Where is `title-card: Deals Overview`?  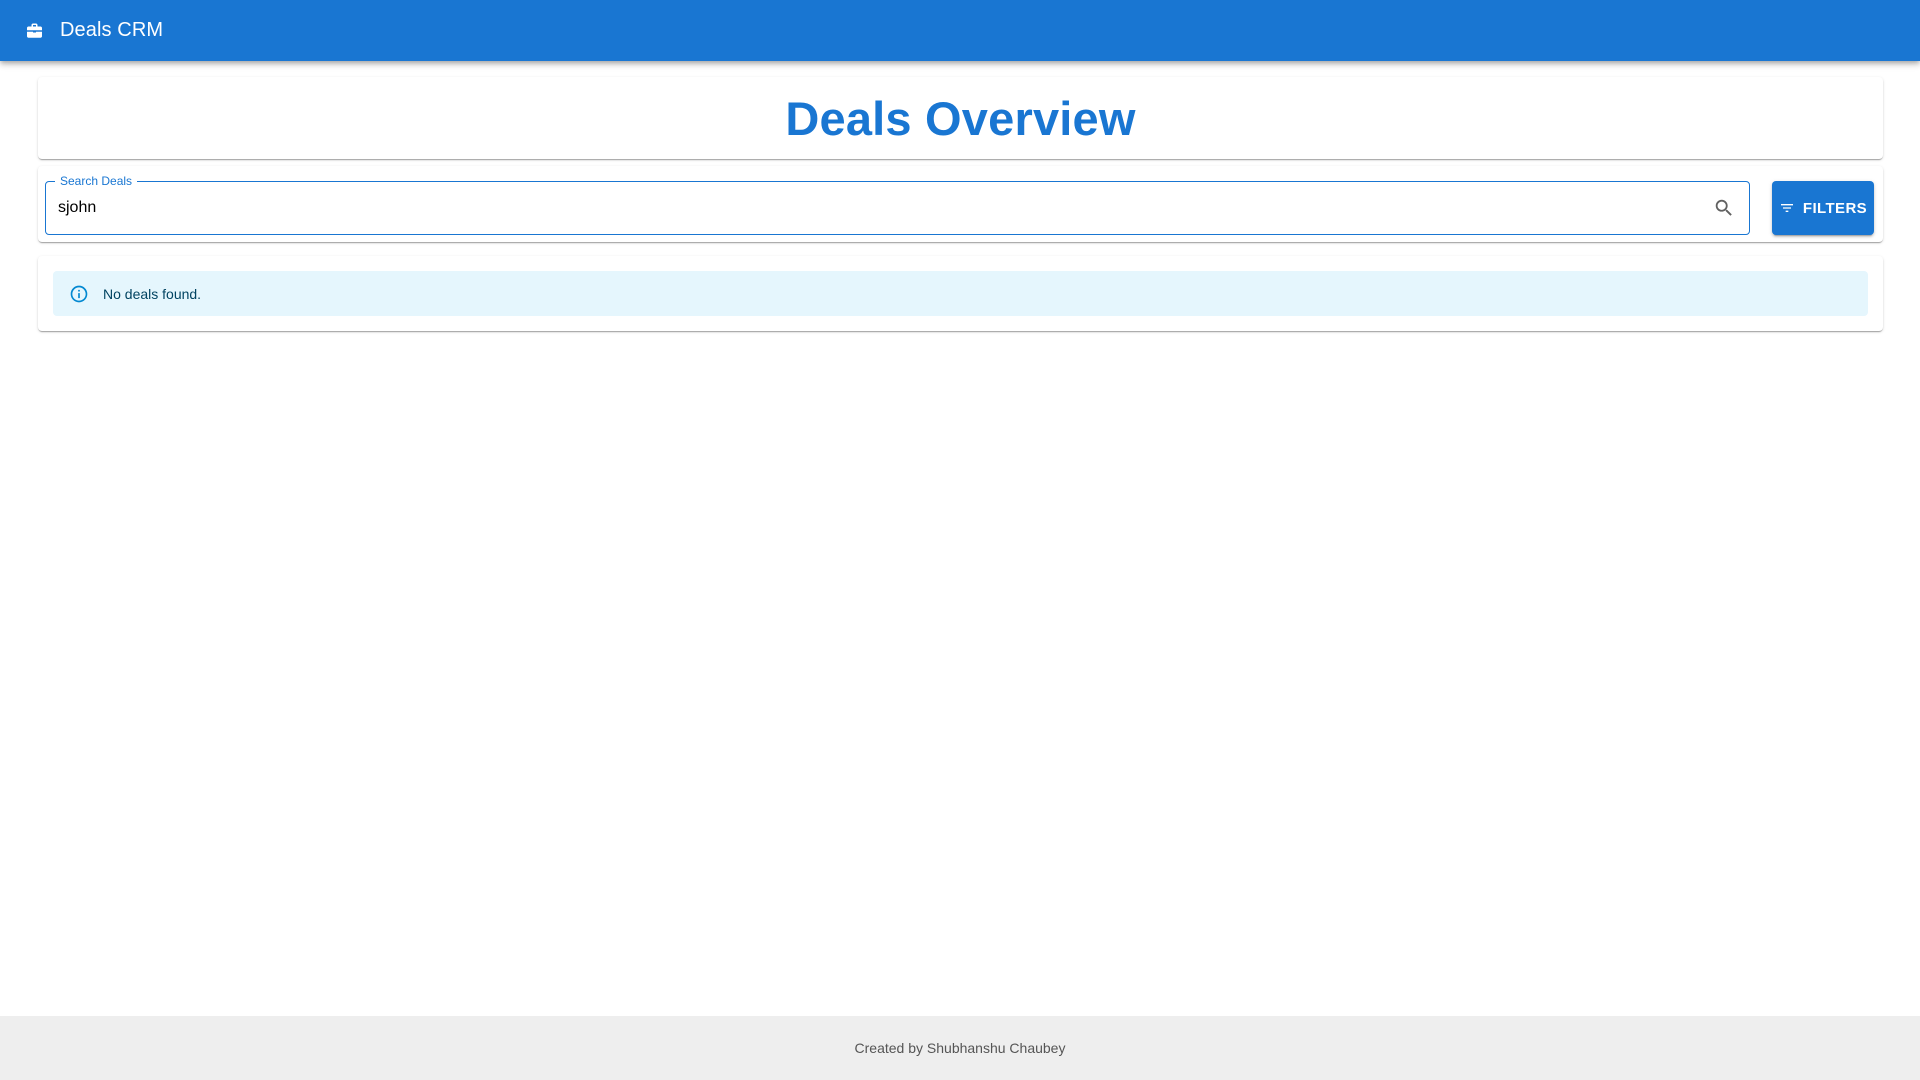
title-card: Deals Overview is located at coordinates (960, 118).